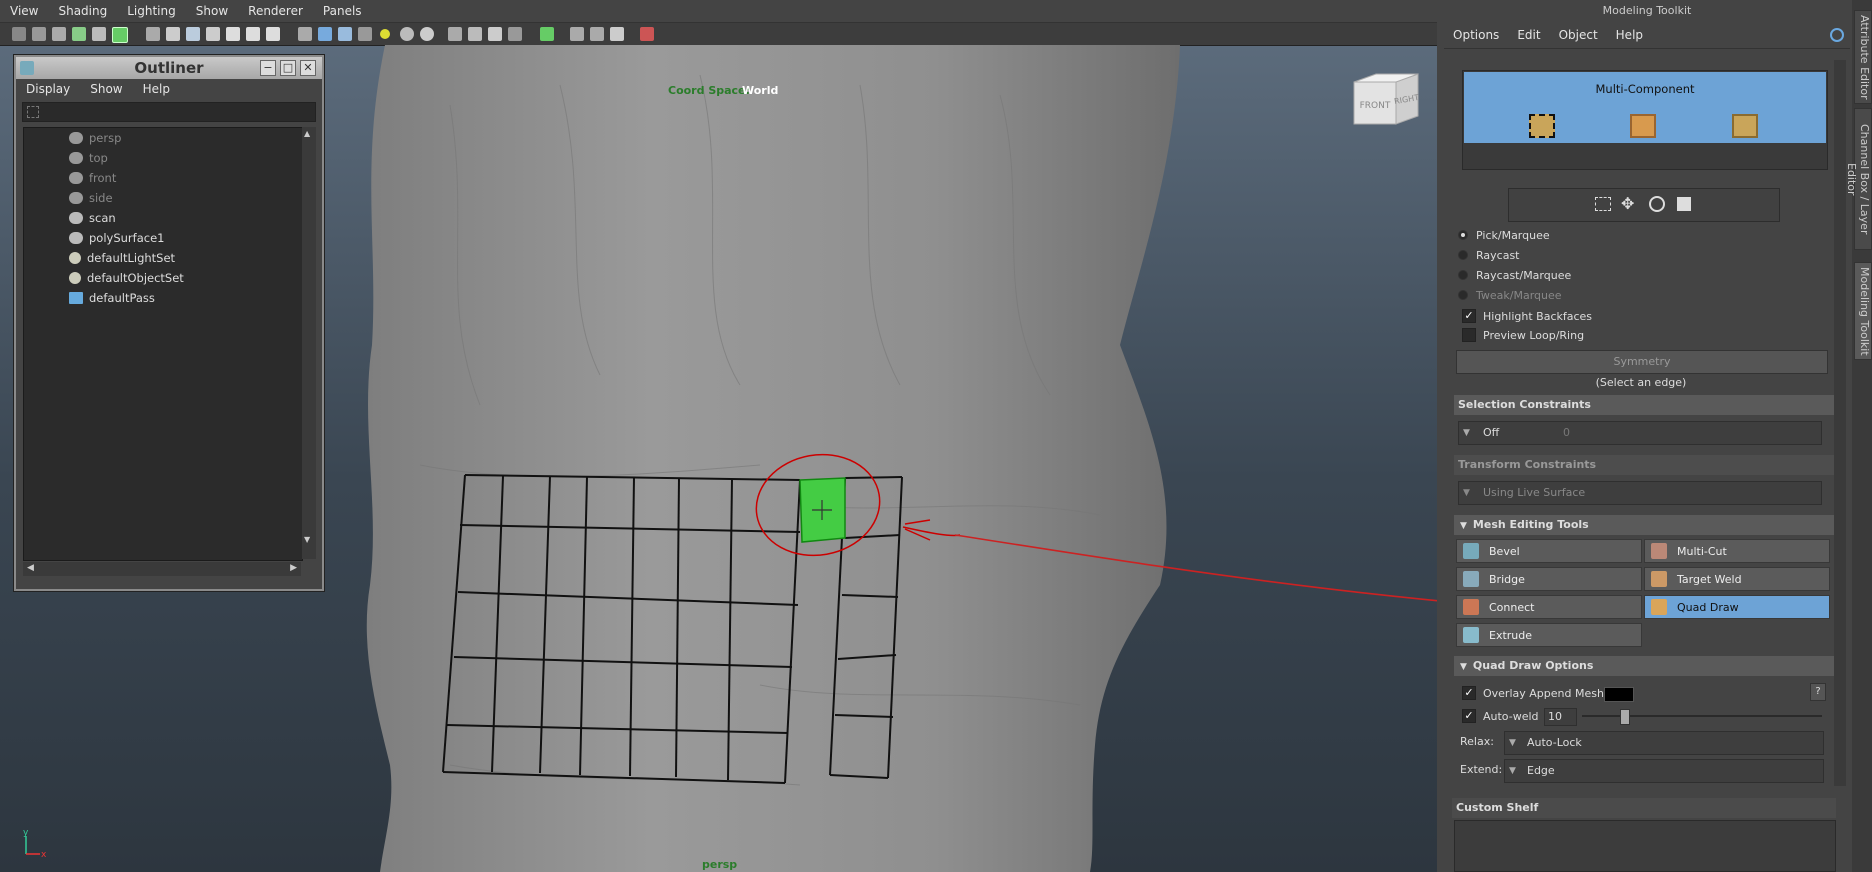  Describe the element at coordinates (1684, 204) in the screenshot. I see `scale-icon` at that location.